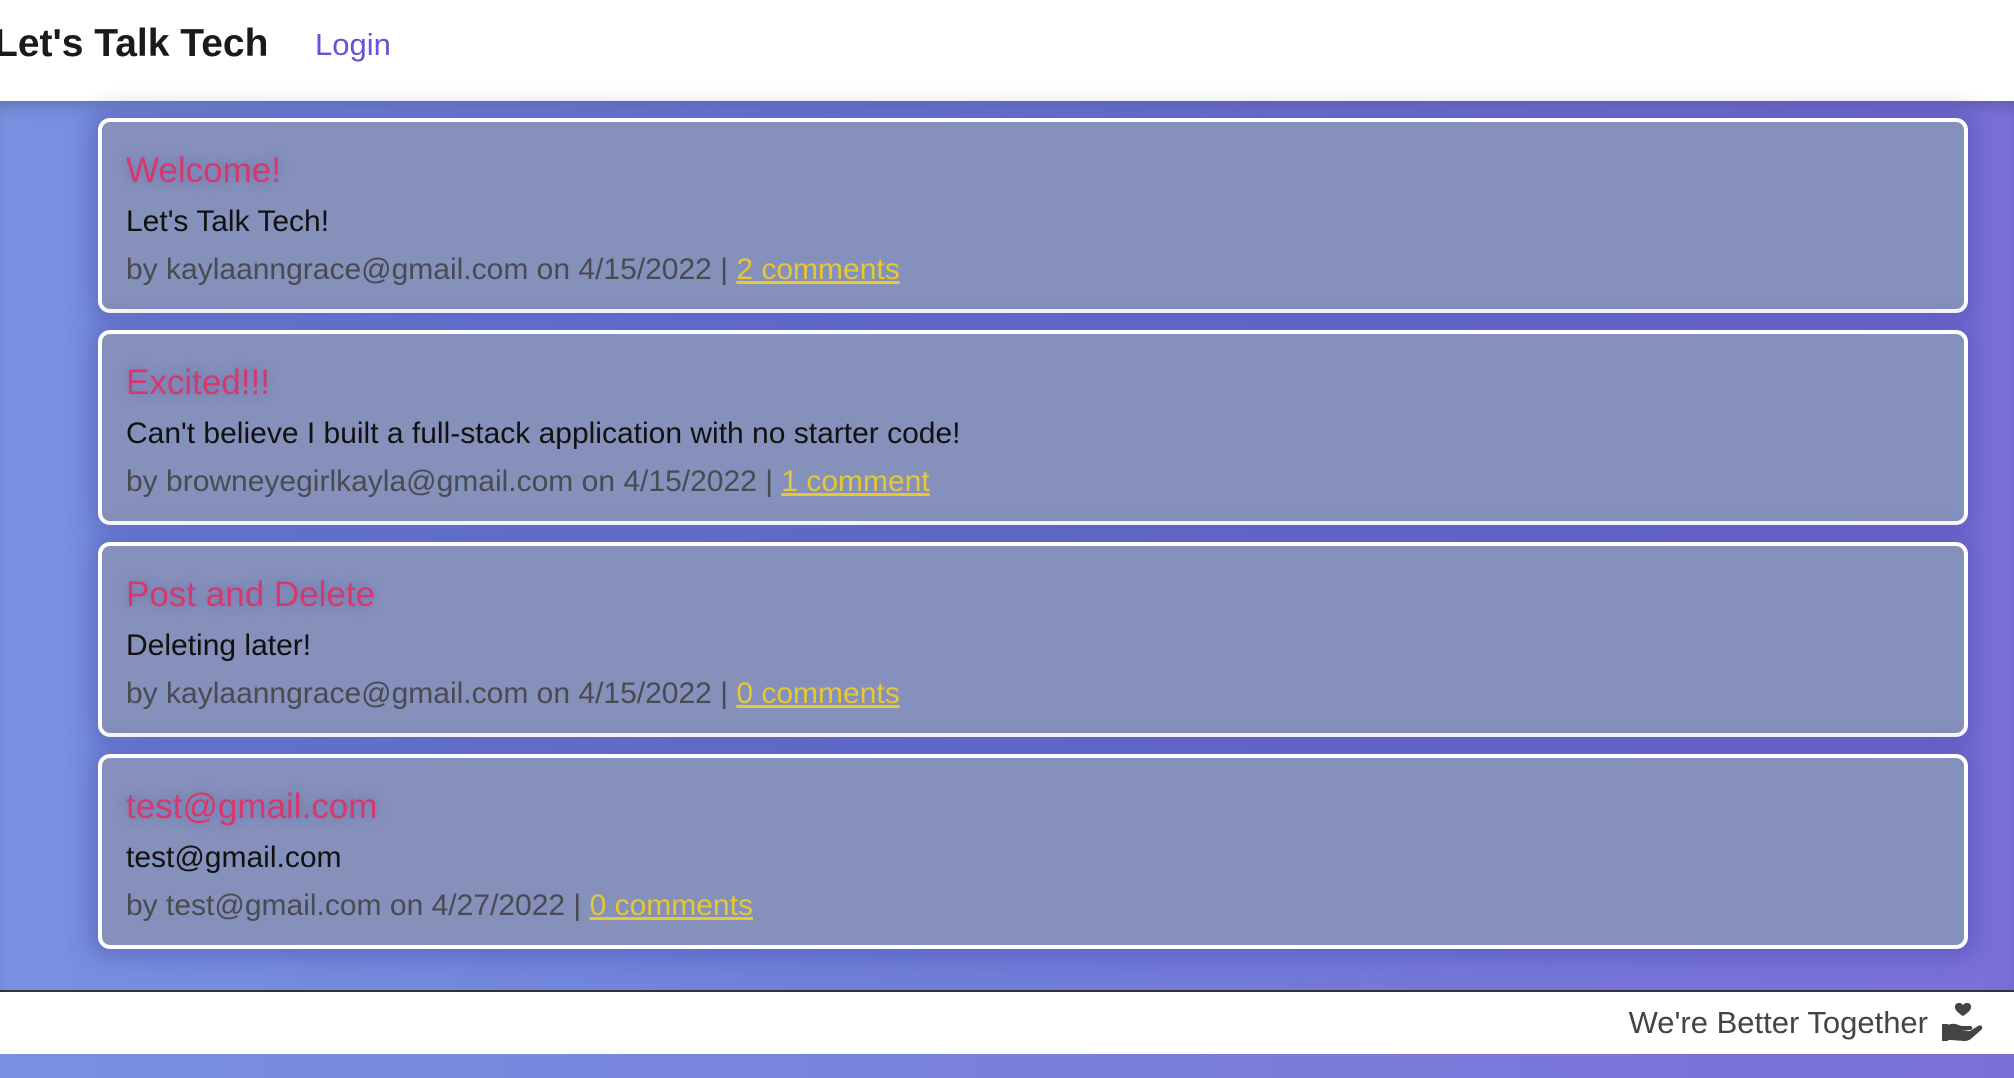 The width and height of the screenshot is (2014, 1078). Describe the element at coordinates (1962, 1021) in the screenshot. I see `hand-heart-icon` at that location.